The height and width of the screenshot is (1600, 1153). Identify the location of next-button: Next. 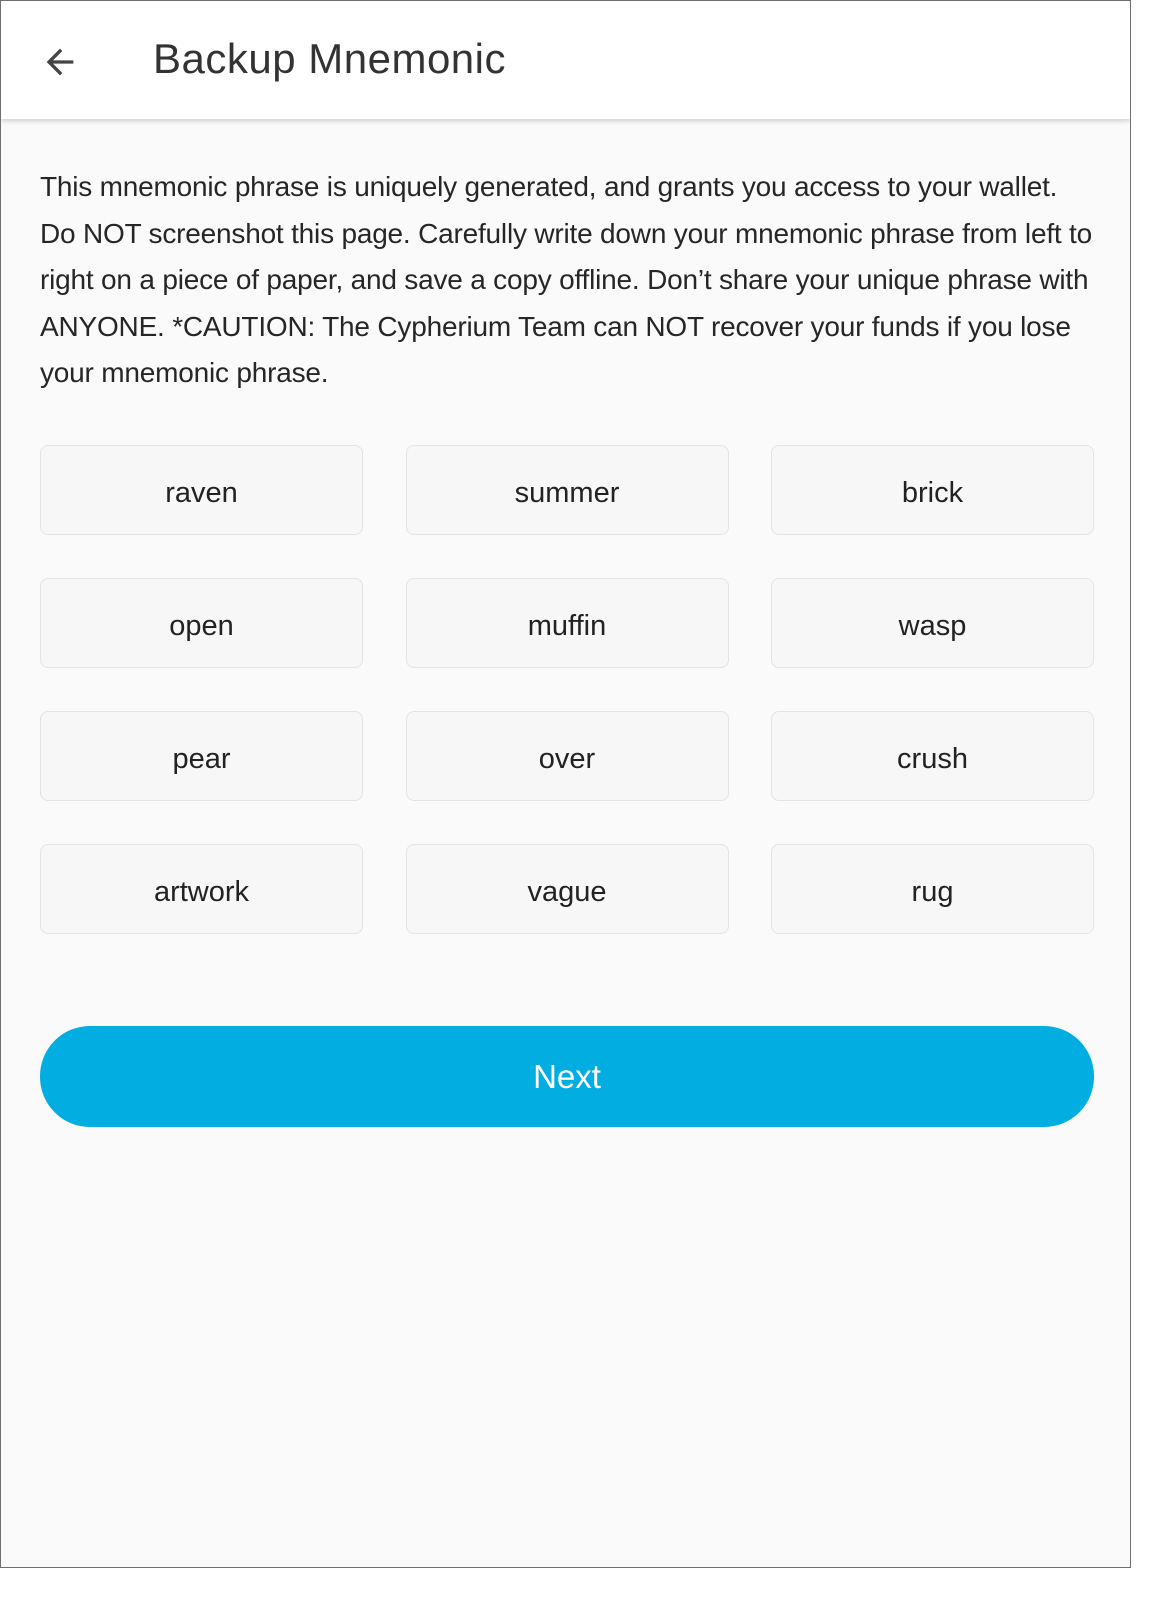
(567, 1076).